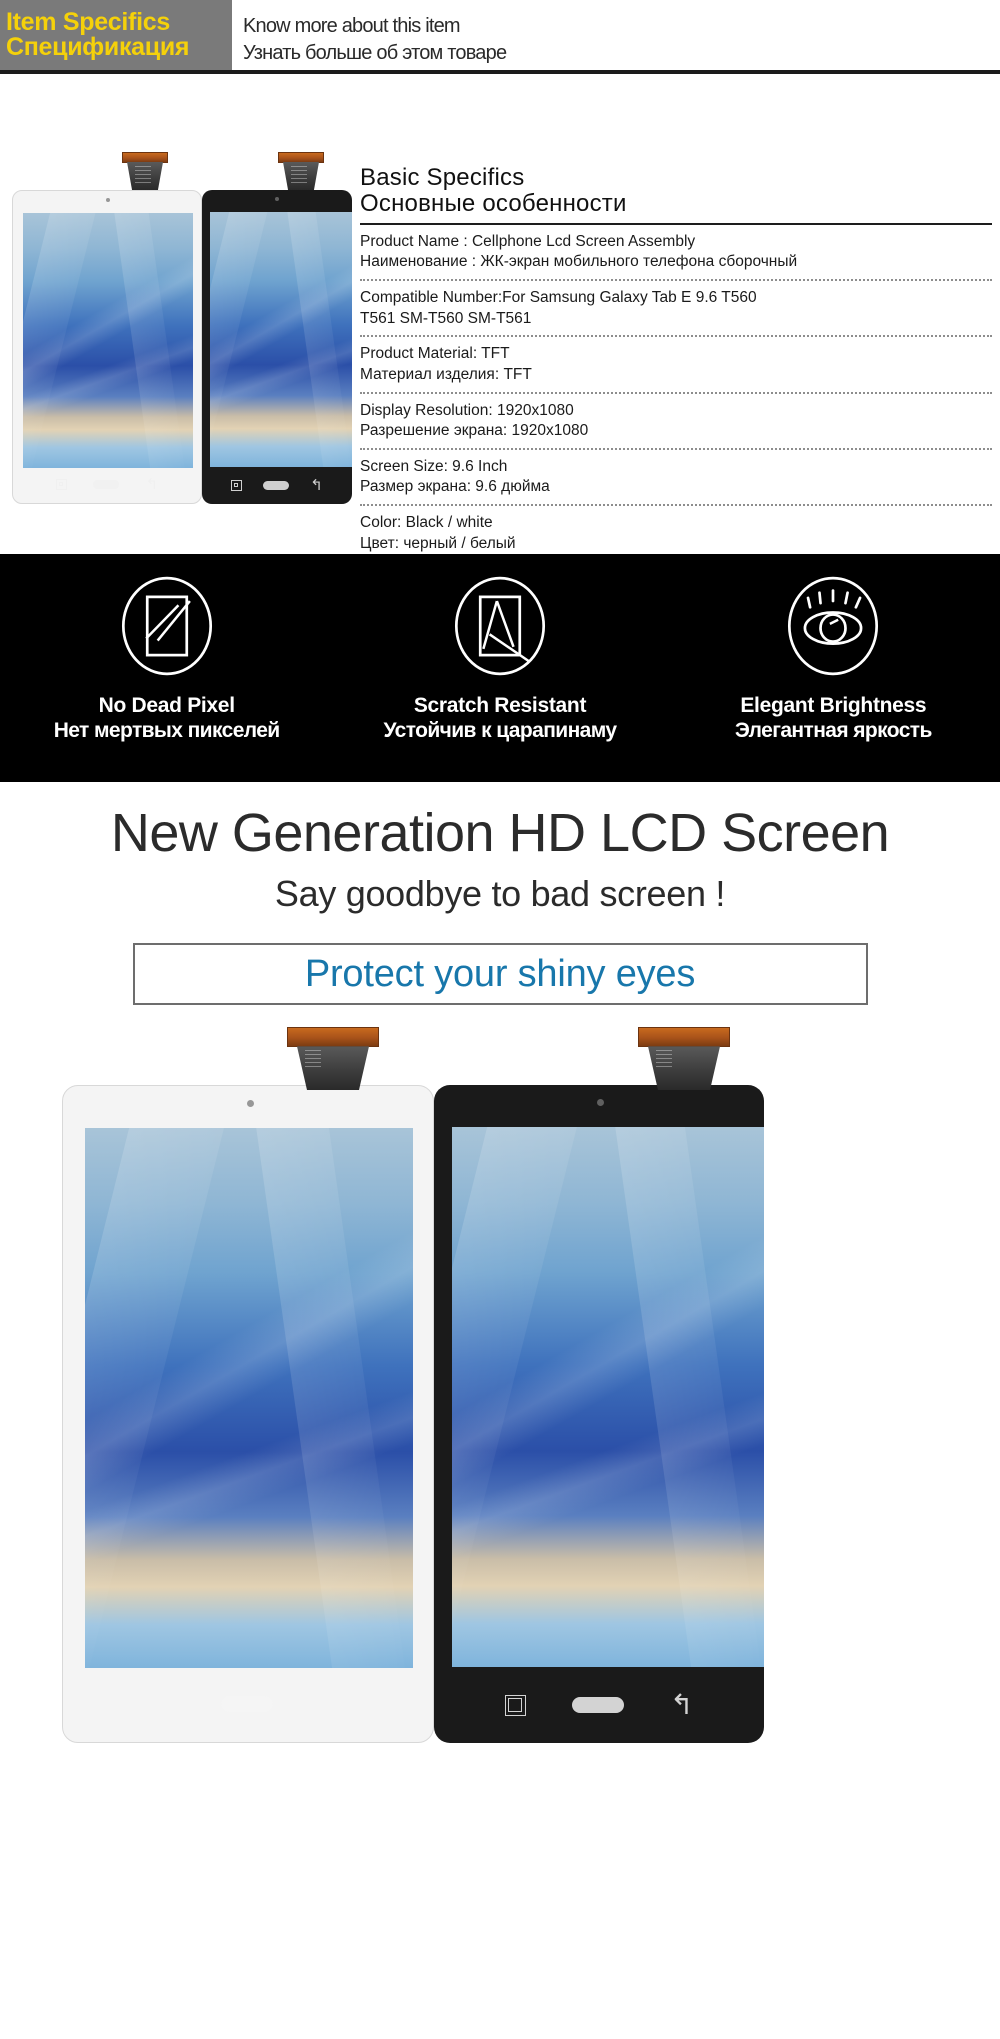 The image size is (1000, 2039). Describe the element at coordinates (107, 328) in the screenshot. I see `tablet-white-top: ↰` at that location.